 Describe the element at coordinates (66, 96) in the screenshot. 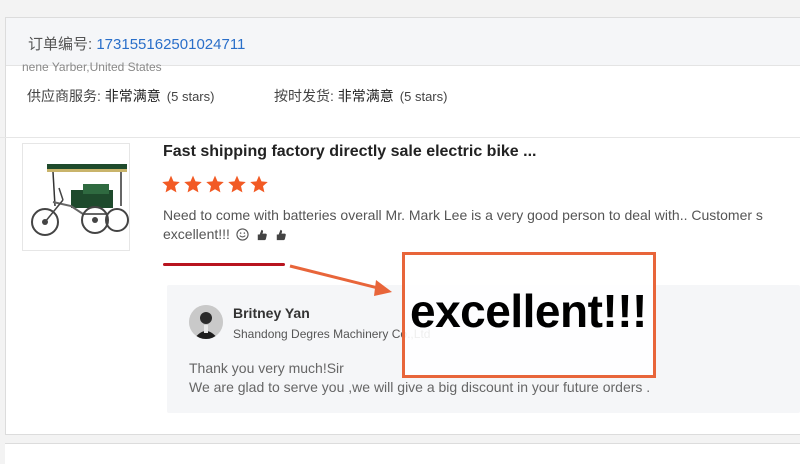

I see `rating-label: 供应商服务:` at that location.